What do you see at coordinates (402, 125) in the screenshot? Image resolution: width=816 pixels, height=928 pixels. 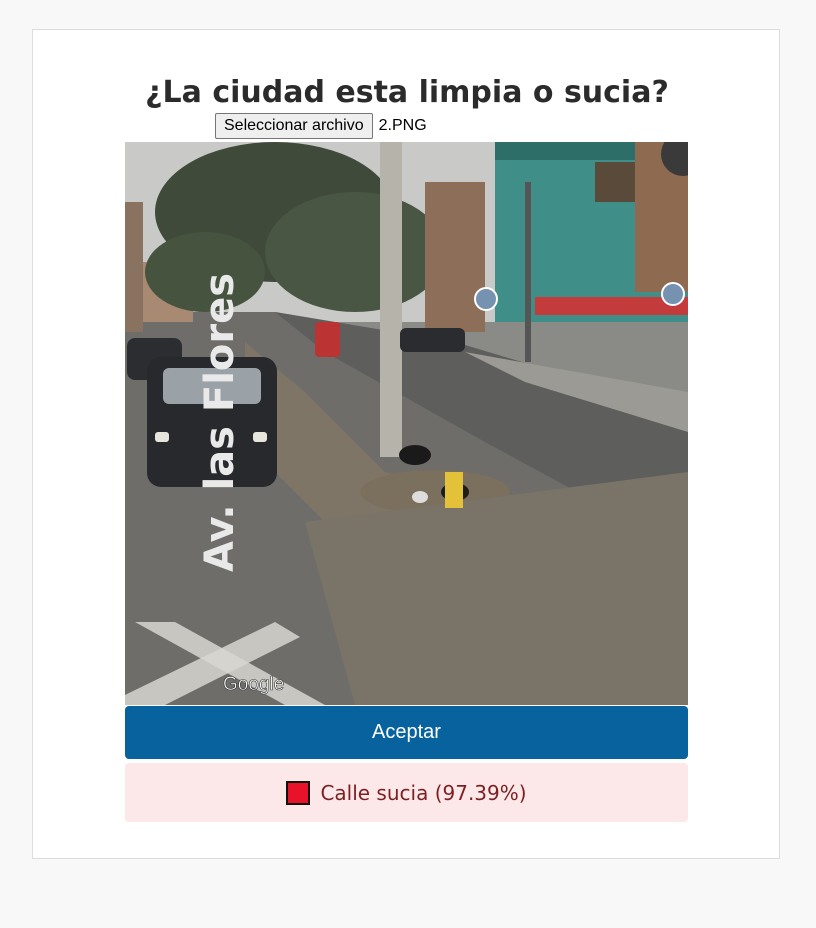 I see `selected-file-name: 2.PNG` at bounding box center [402, 125].